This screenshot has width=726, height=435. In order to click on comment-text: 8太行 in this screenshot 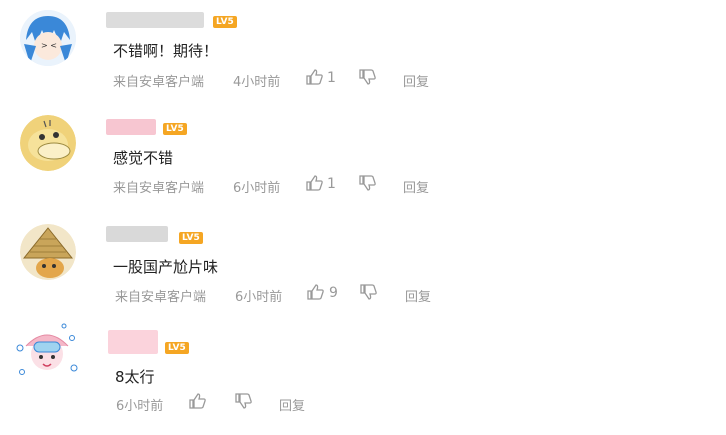, I will do `click(135, 377)`.